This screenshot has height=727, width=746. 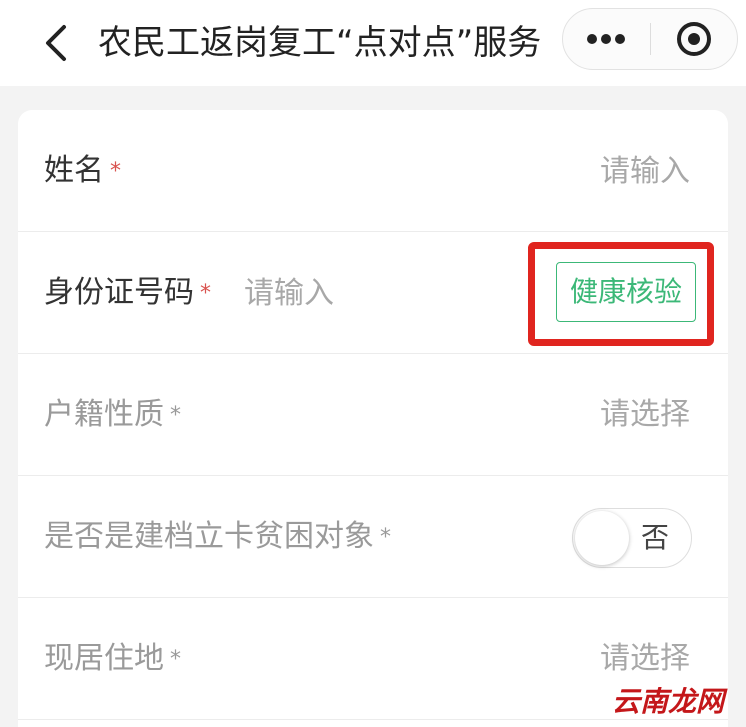 I want to click on health-verify-button: 健康核验, so click(x=626, y=292).